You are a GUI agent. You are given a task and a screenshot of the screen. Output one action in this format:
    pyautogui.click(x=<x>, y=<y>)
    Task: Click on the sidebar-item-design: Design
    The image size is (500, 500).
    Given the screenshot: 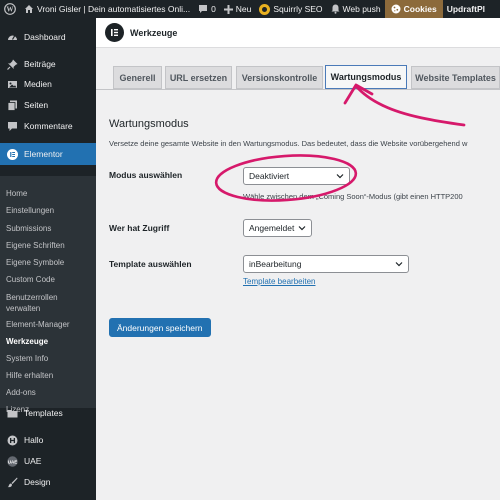 What is the action you would take?
    pyautogui.click(x=48, y=482)
    